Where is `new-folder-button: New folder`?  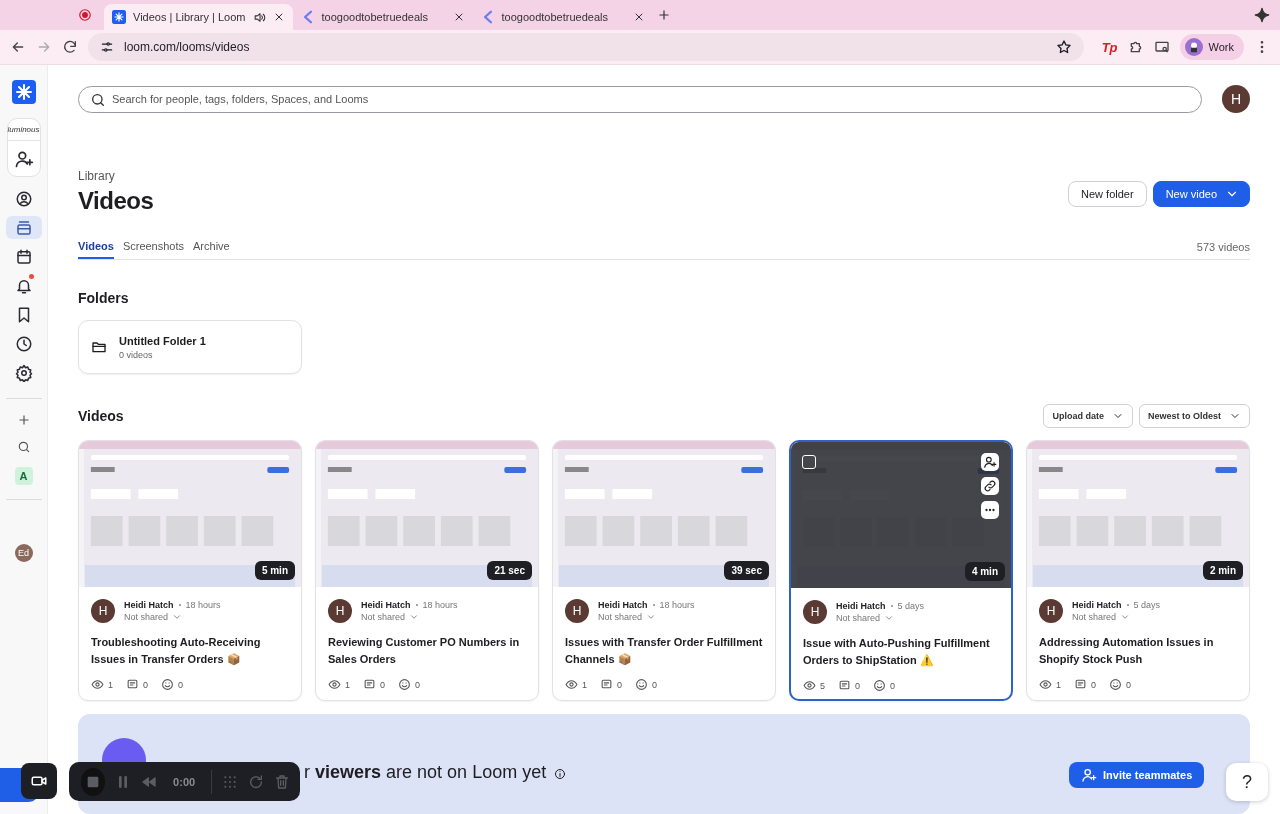 new-folder-button: New folder is located at coordinates (1107, 194).